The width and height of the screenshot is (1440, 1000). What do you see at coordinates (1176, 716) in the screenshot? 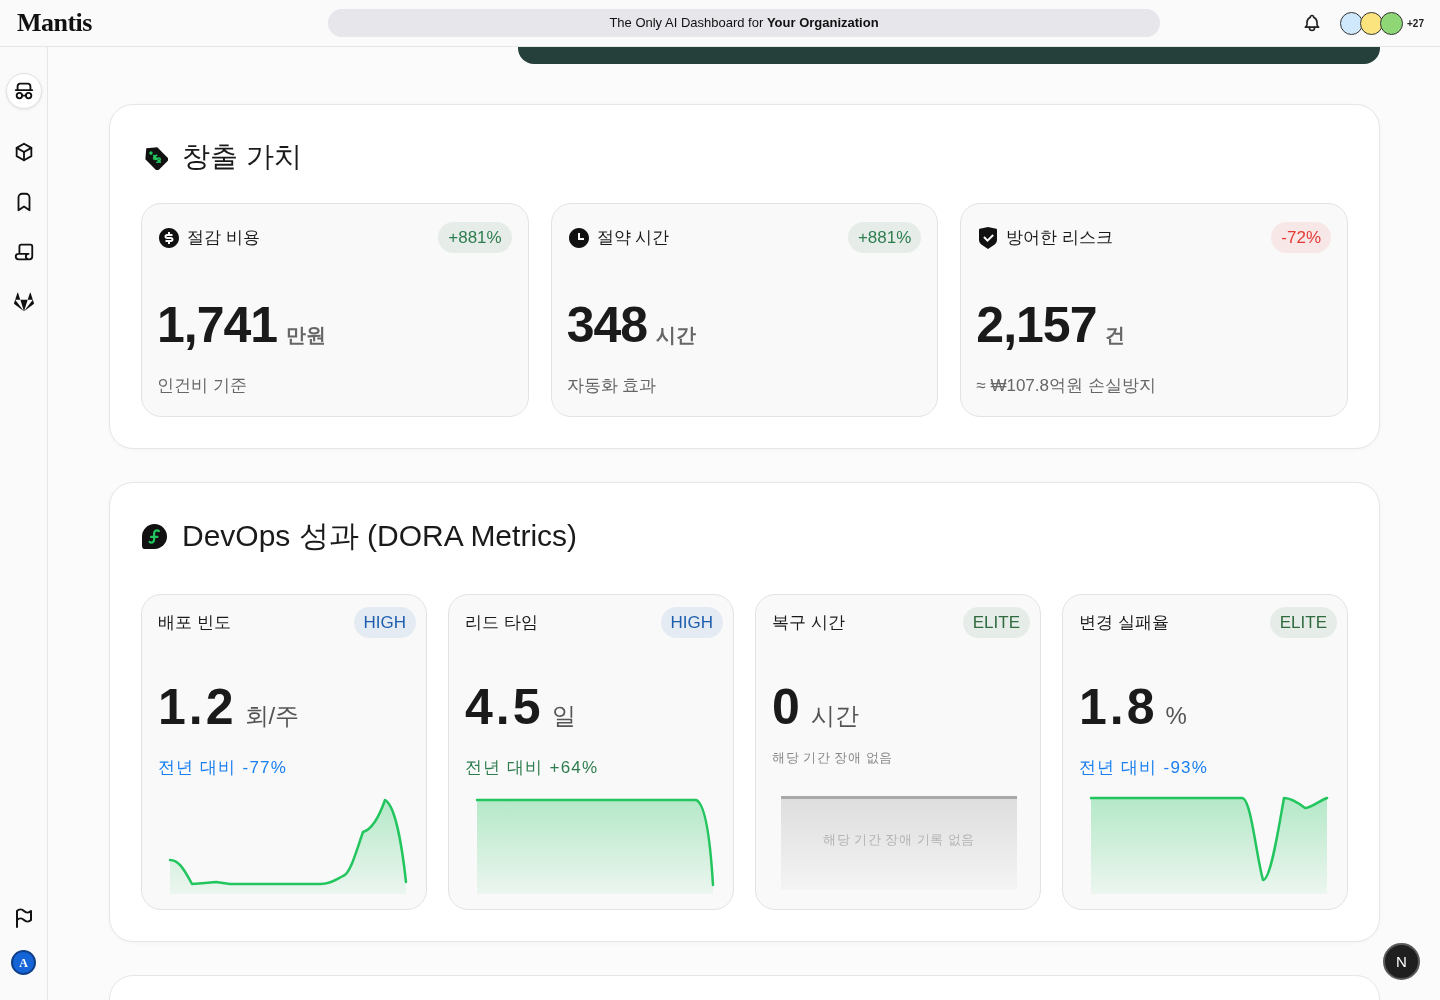
I see `metric-unit: %` at bounding box center [1176, 716].